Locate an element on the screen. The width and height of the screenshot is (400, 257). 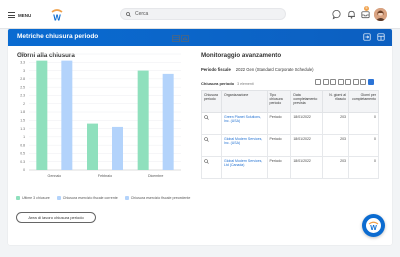
sort-icon is located at coordinates (340, 82).